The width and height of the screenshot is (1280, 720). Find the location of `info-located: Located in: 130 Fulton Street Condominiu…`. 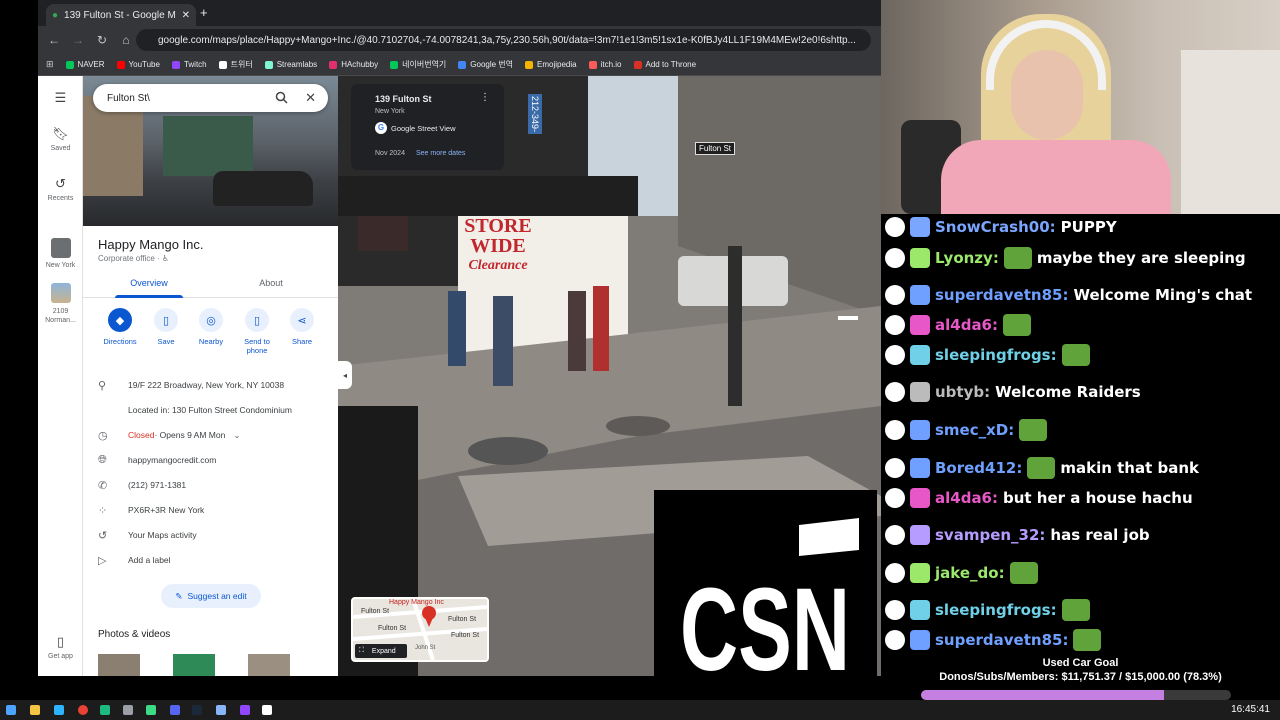

info-located: Located in: 130 Fulton Street Condominiu… is located at coordinates (215, 410).